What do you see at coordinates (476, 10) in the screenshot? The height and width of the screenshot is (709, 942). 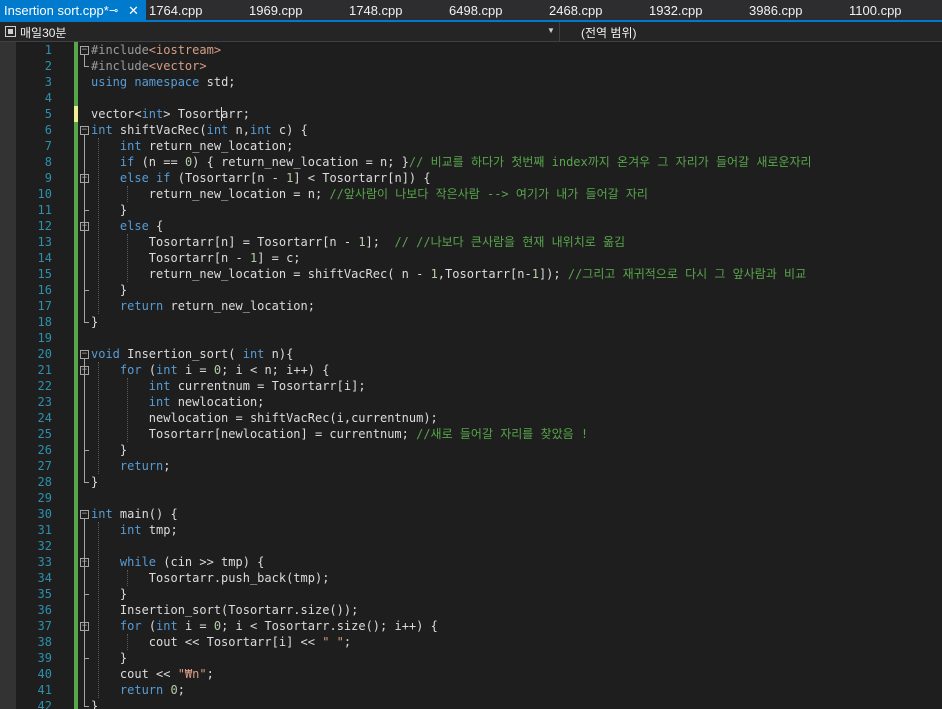 I see `tab-file: 6498.cpp` at bounding box center [476, 10].